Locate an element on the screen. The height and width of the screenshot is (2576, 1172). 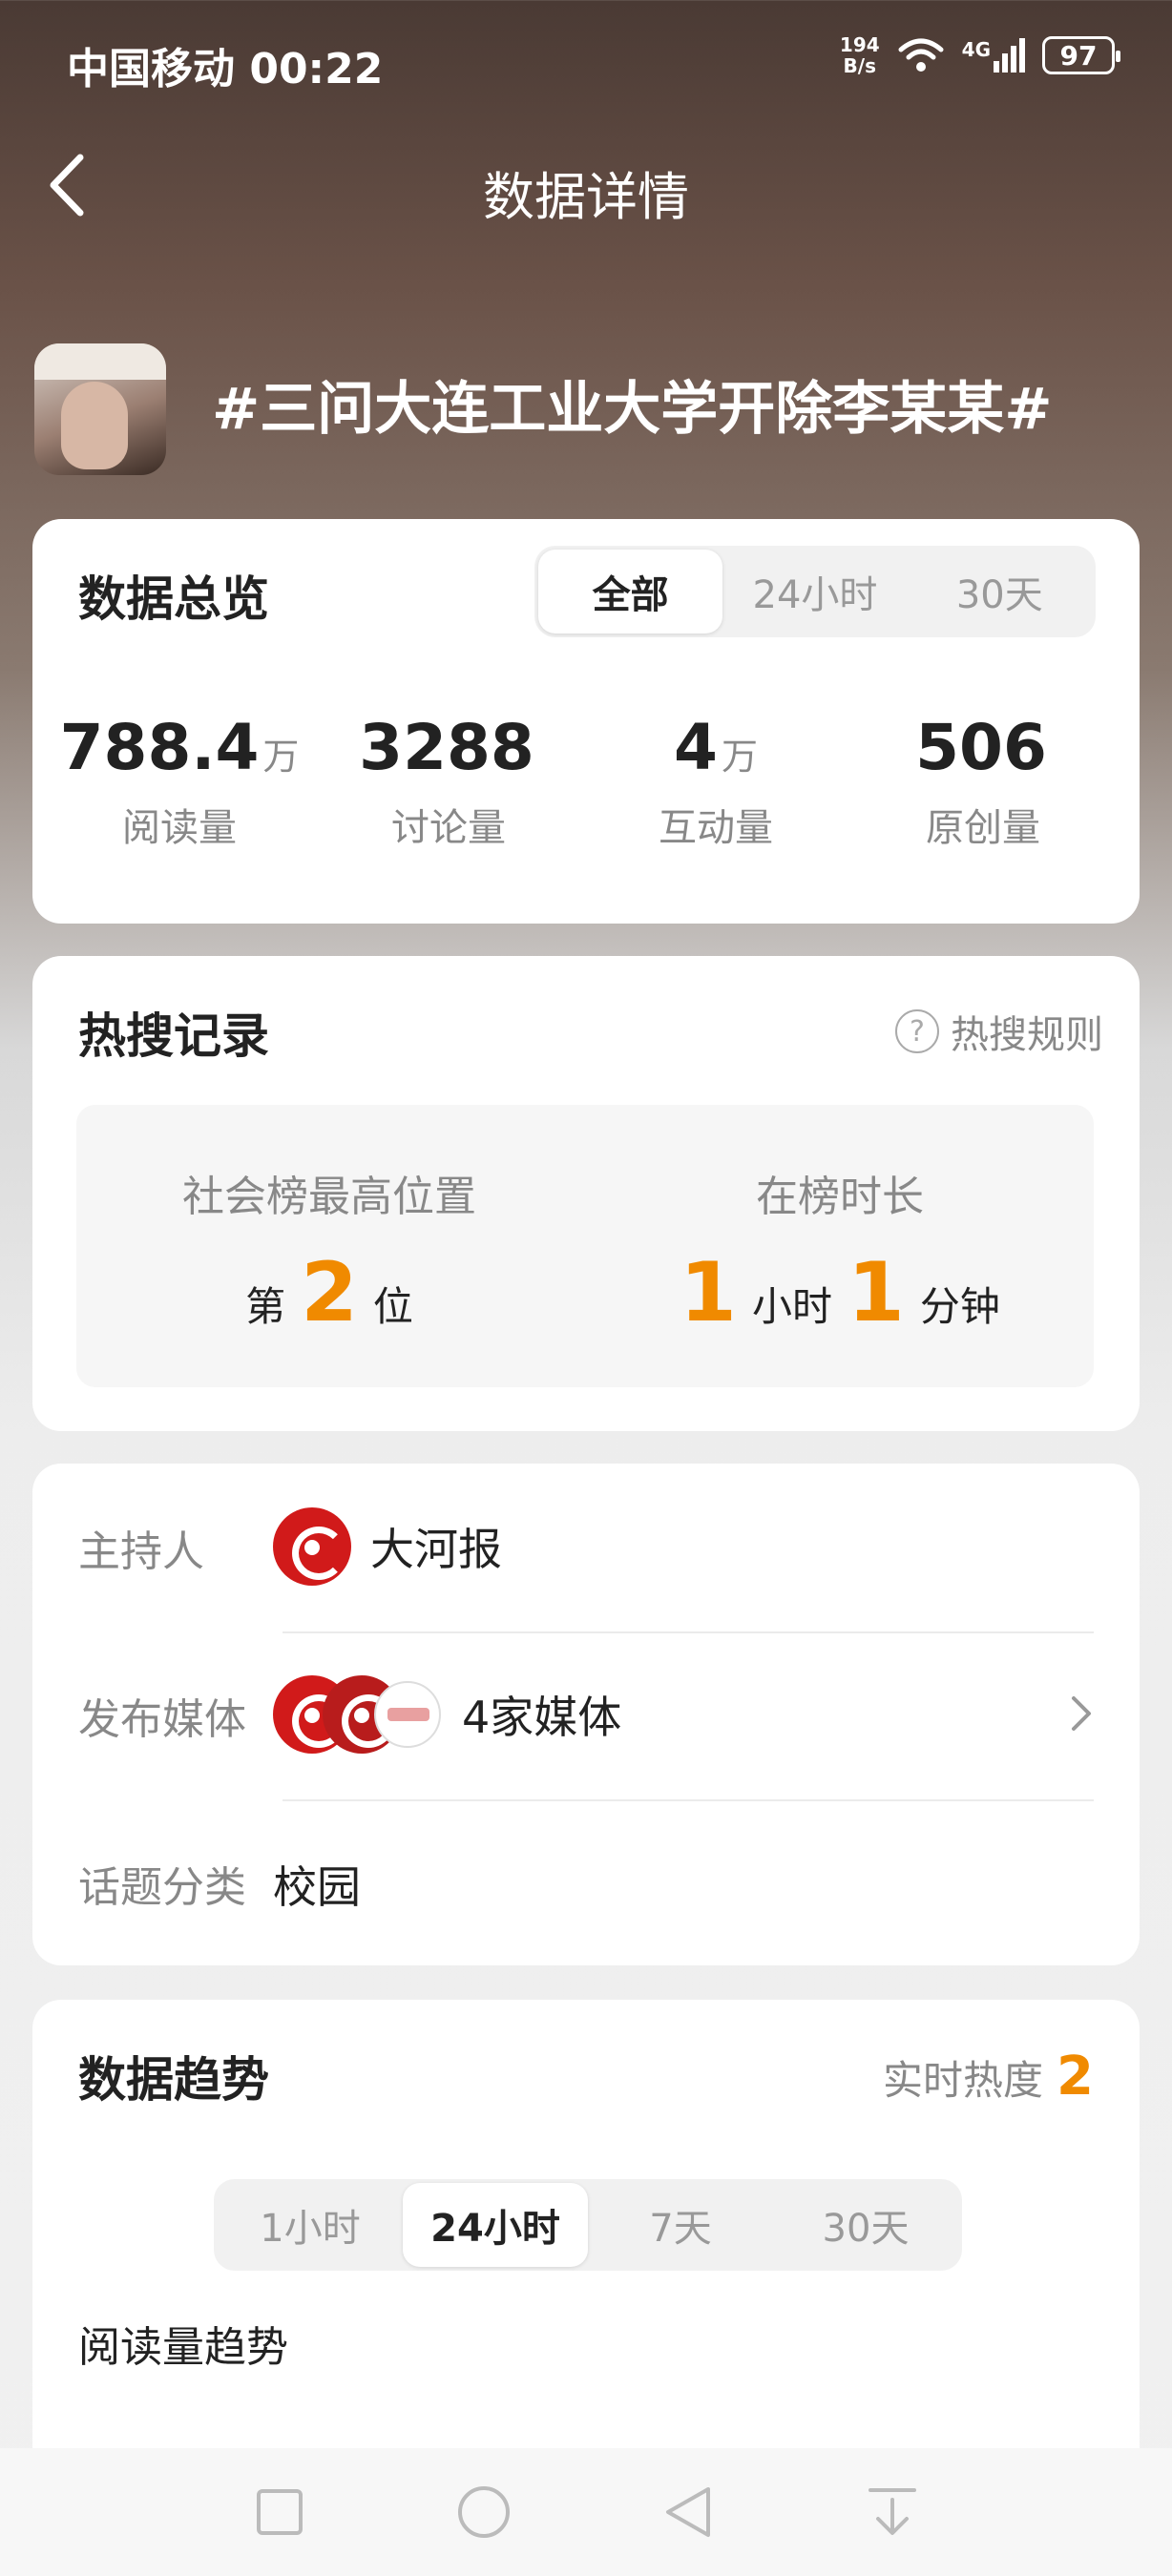
metric-originals: 506 原创量 is located at coordinates (983, 781).